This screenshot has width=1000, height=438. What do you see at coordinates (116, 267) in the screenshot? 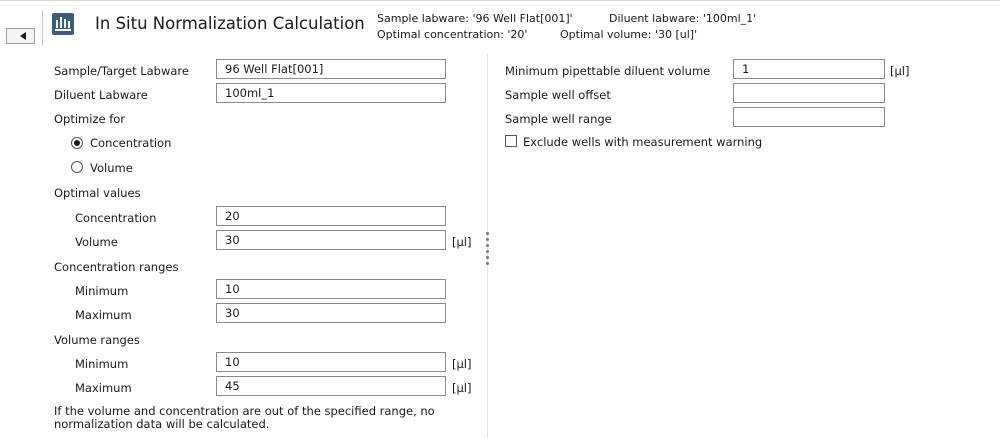
I see `concentration-ranges-label: Concentration ranges` at bounding box center [116, 267].